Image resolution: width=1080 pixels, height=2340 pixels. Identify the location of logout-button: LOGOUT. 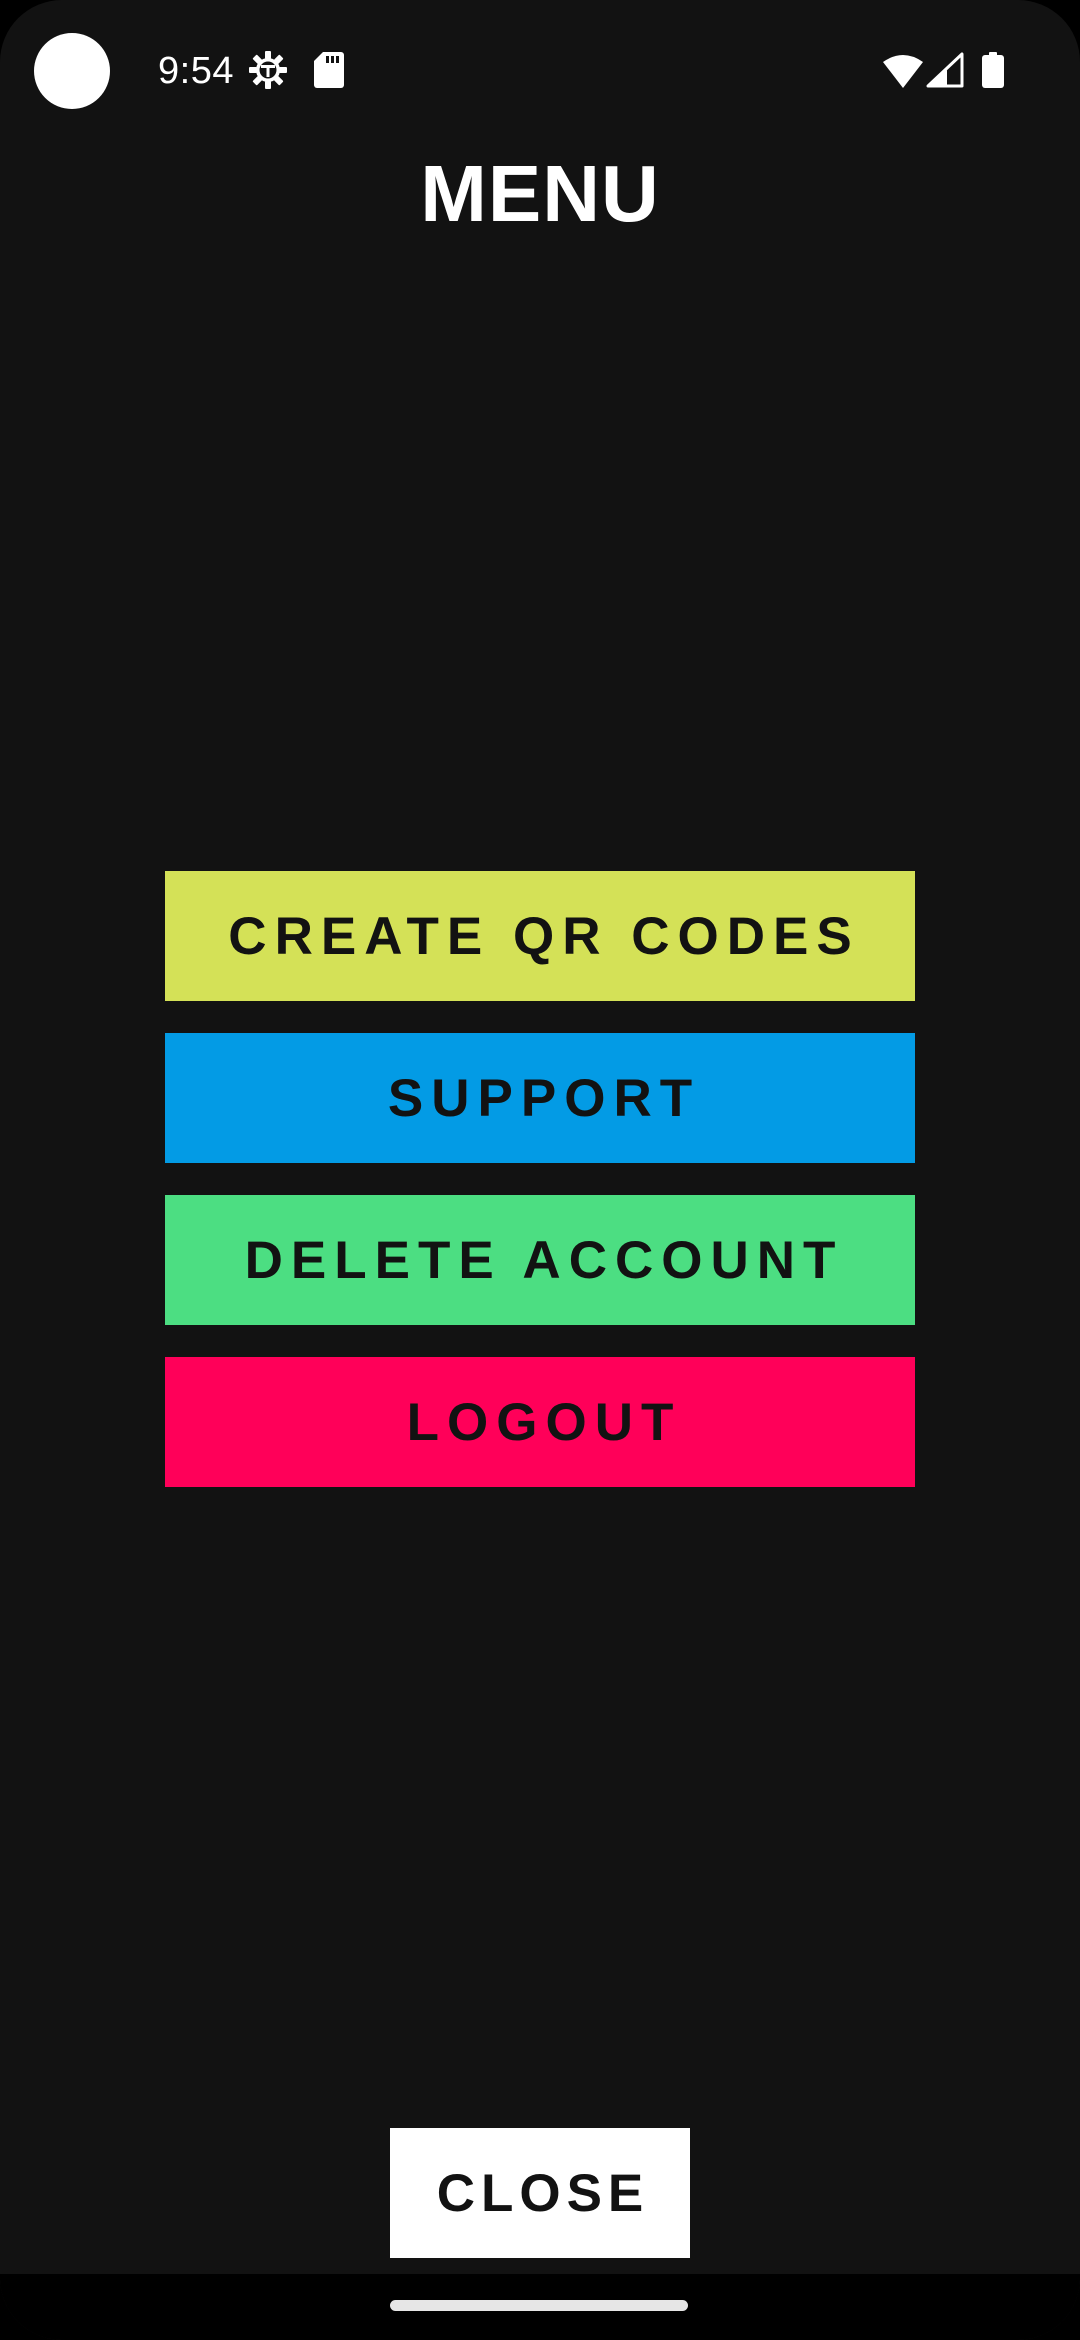
(540, 1422).